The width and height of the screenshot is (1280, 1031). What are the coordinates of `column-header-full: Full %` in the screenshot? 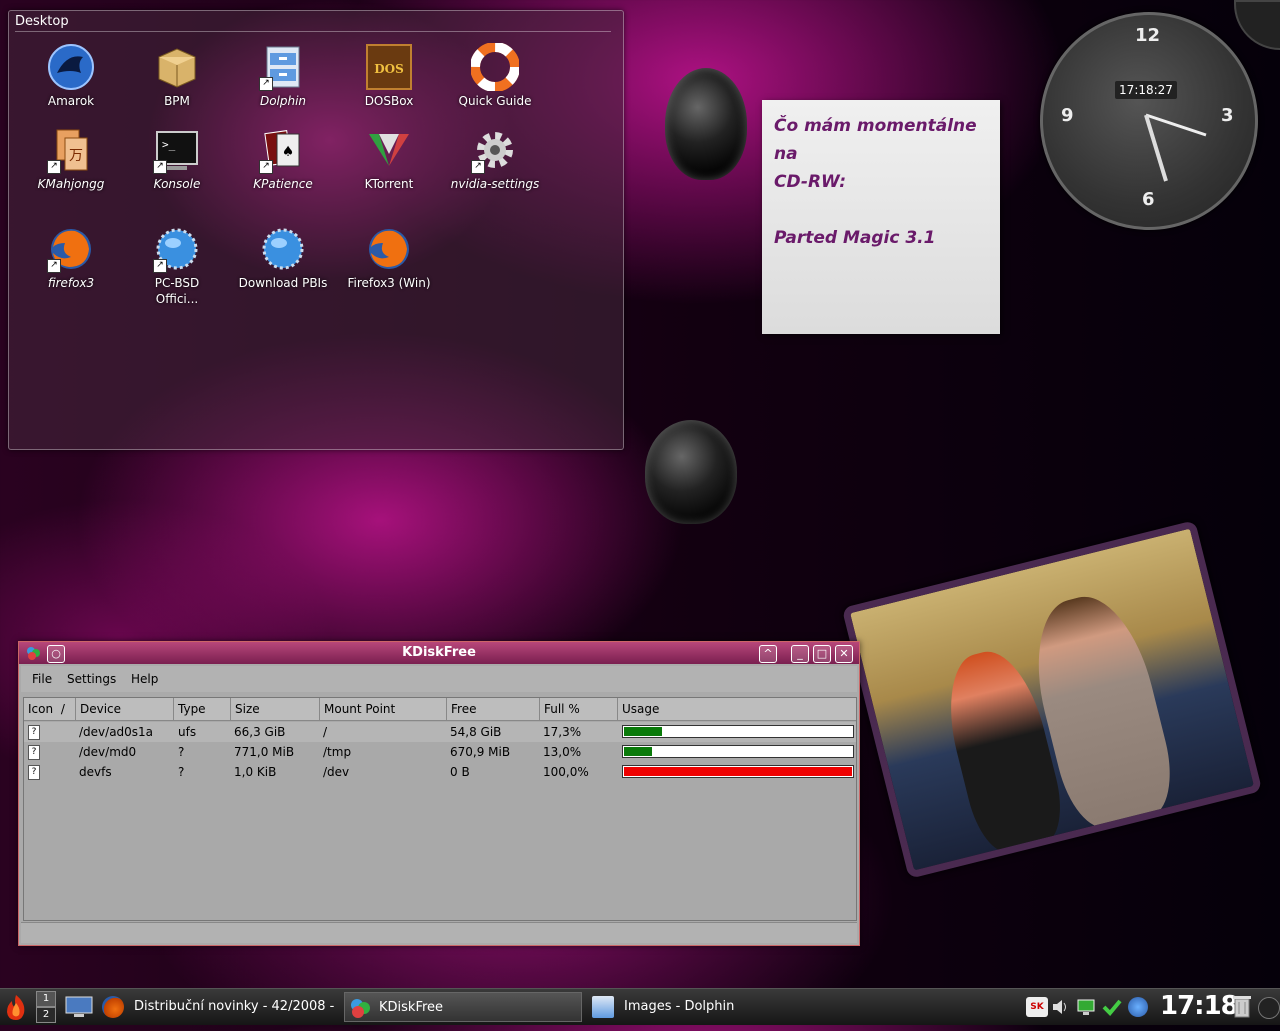 It's located at (579, 709).